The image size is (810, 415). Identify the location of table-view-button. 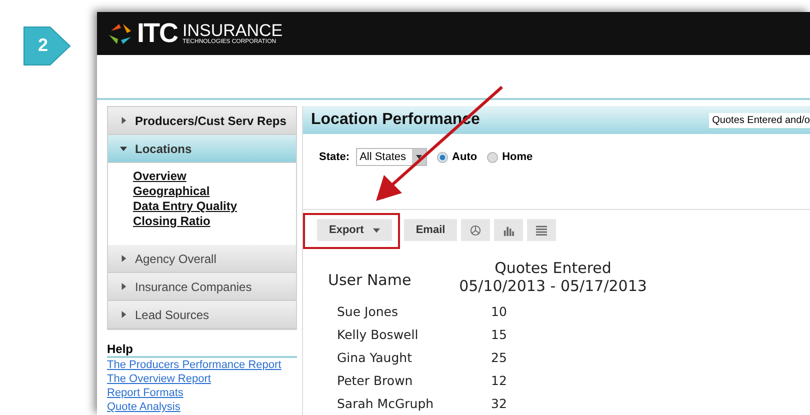
(541, 230).